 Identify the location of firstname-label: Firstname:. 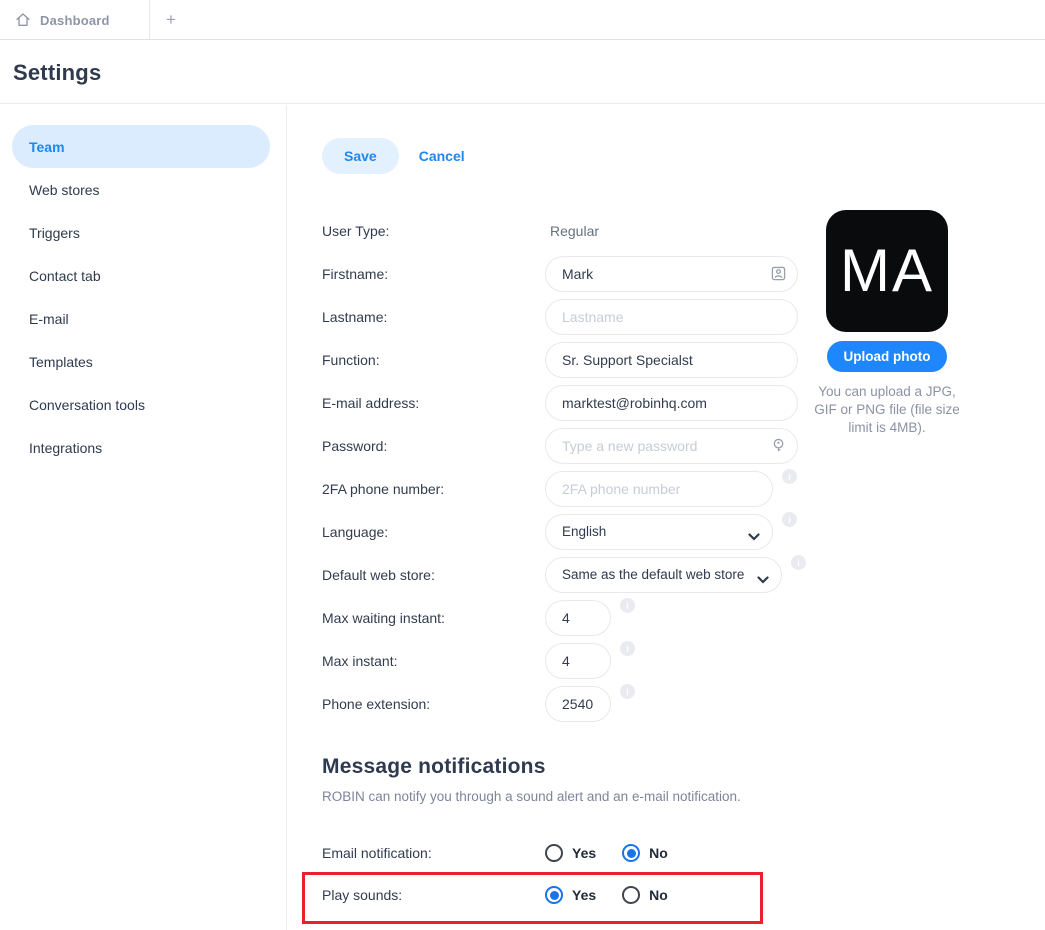
(355, 273).